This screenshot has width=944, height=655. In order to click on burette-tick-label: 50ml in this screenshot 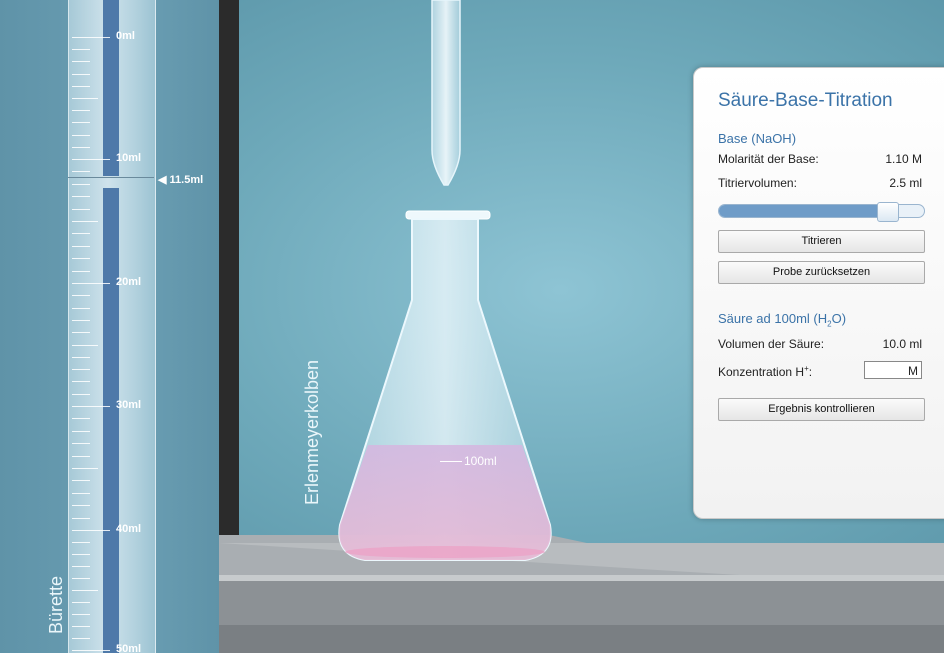, I will do `click(129, 649)`.